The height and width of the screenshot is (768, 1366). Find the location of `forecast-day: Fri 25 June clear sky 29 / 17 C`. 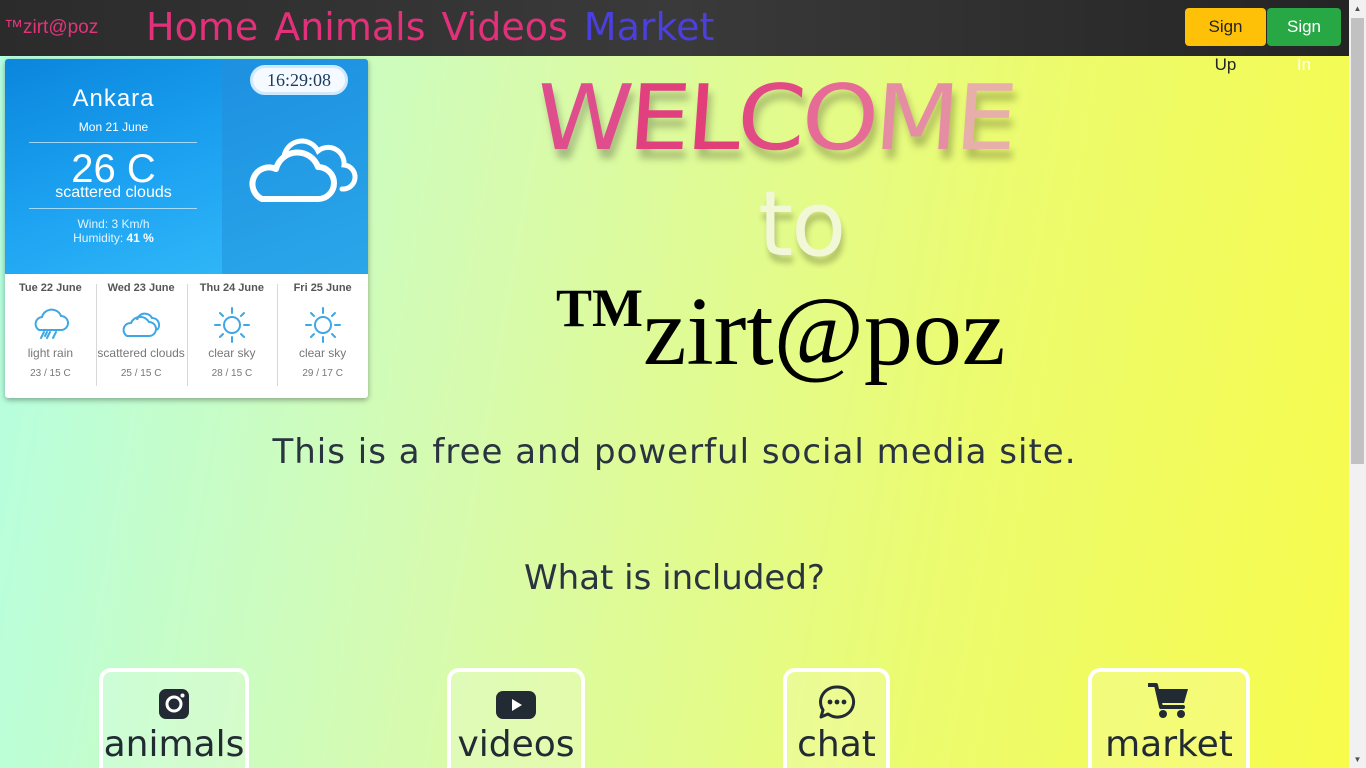

forecast-day: Fri 25 June clear sky 29 / 17 C is located at coordinates (322, 336).